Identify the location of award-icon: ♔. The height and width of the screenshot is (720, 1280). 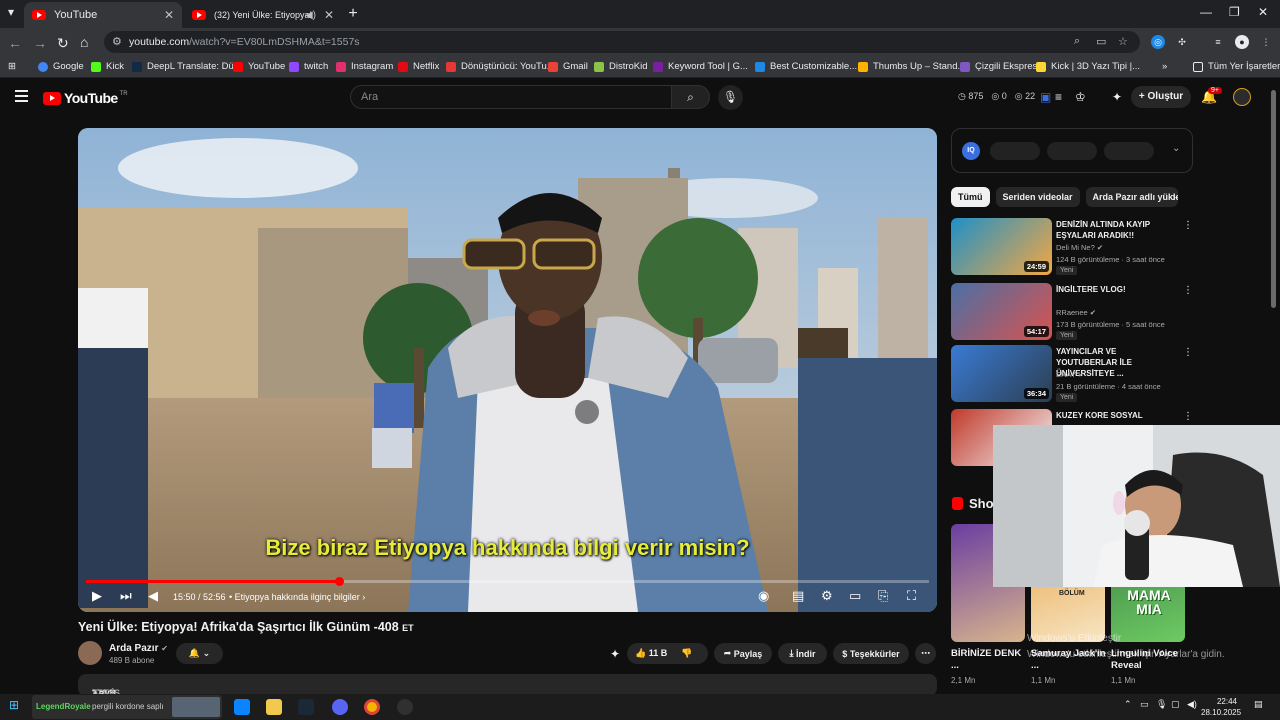
(1080, 97).